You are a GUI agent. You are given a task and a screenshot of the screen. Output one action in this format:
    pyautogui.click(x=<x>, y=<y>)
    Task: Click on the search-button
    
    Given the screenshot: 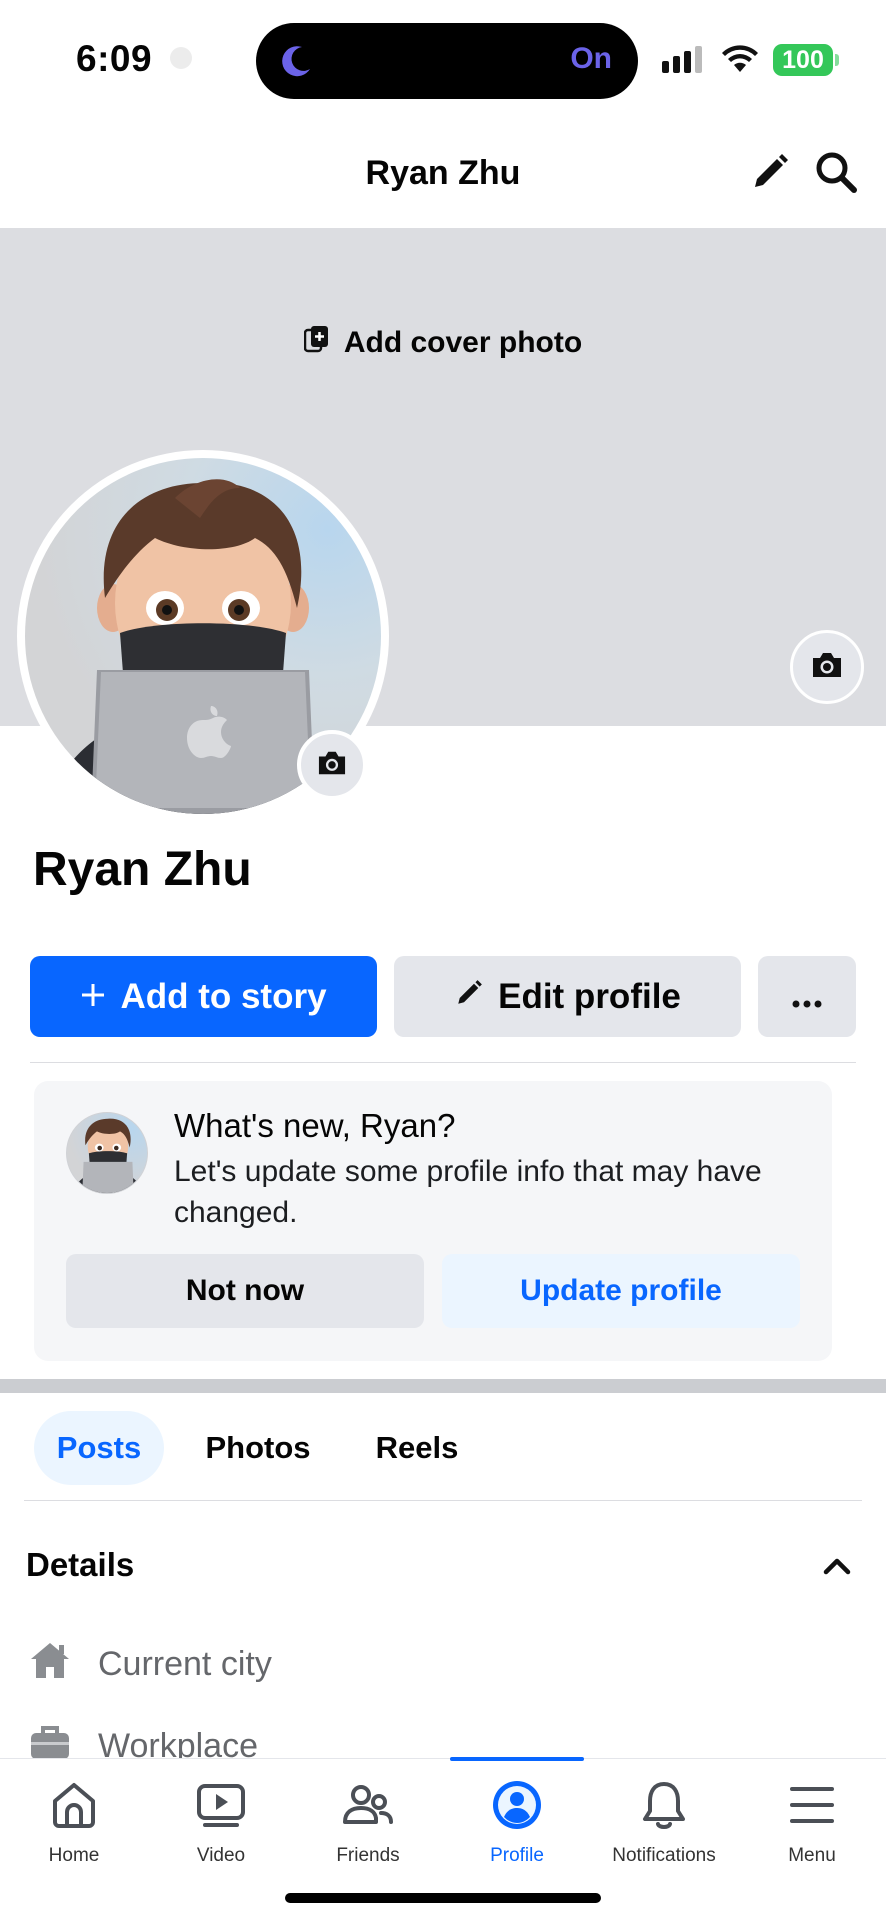 What is the action you would take?
    pyautogui.click(x=836, y=174)
    